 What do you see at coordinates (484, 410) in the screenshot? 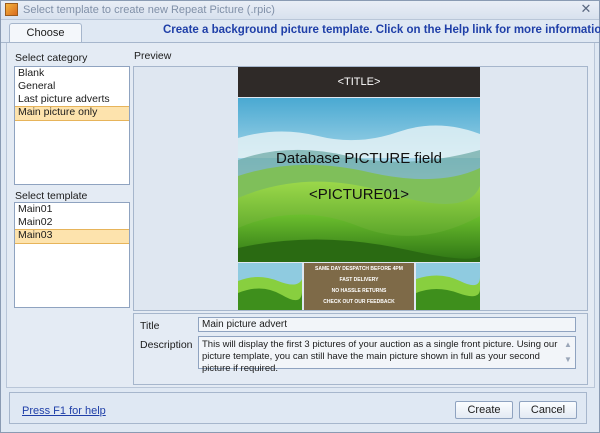
I see `create-button: Create` at bounding box center [484, 410].